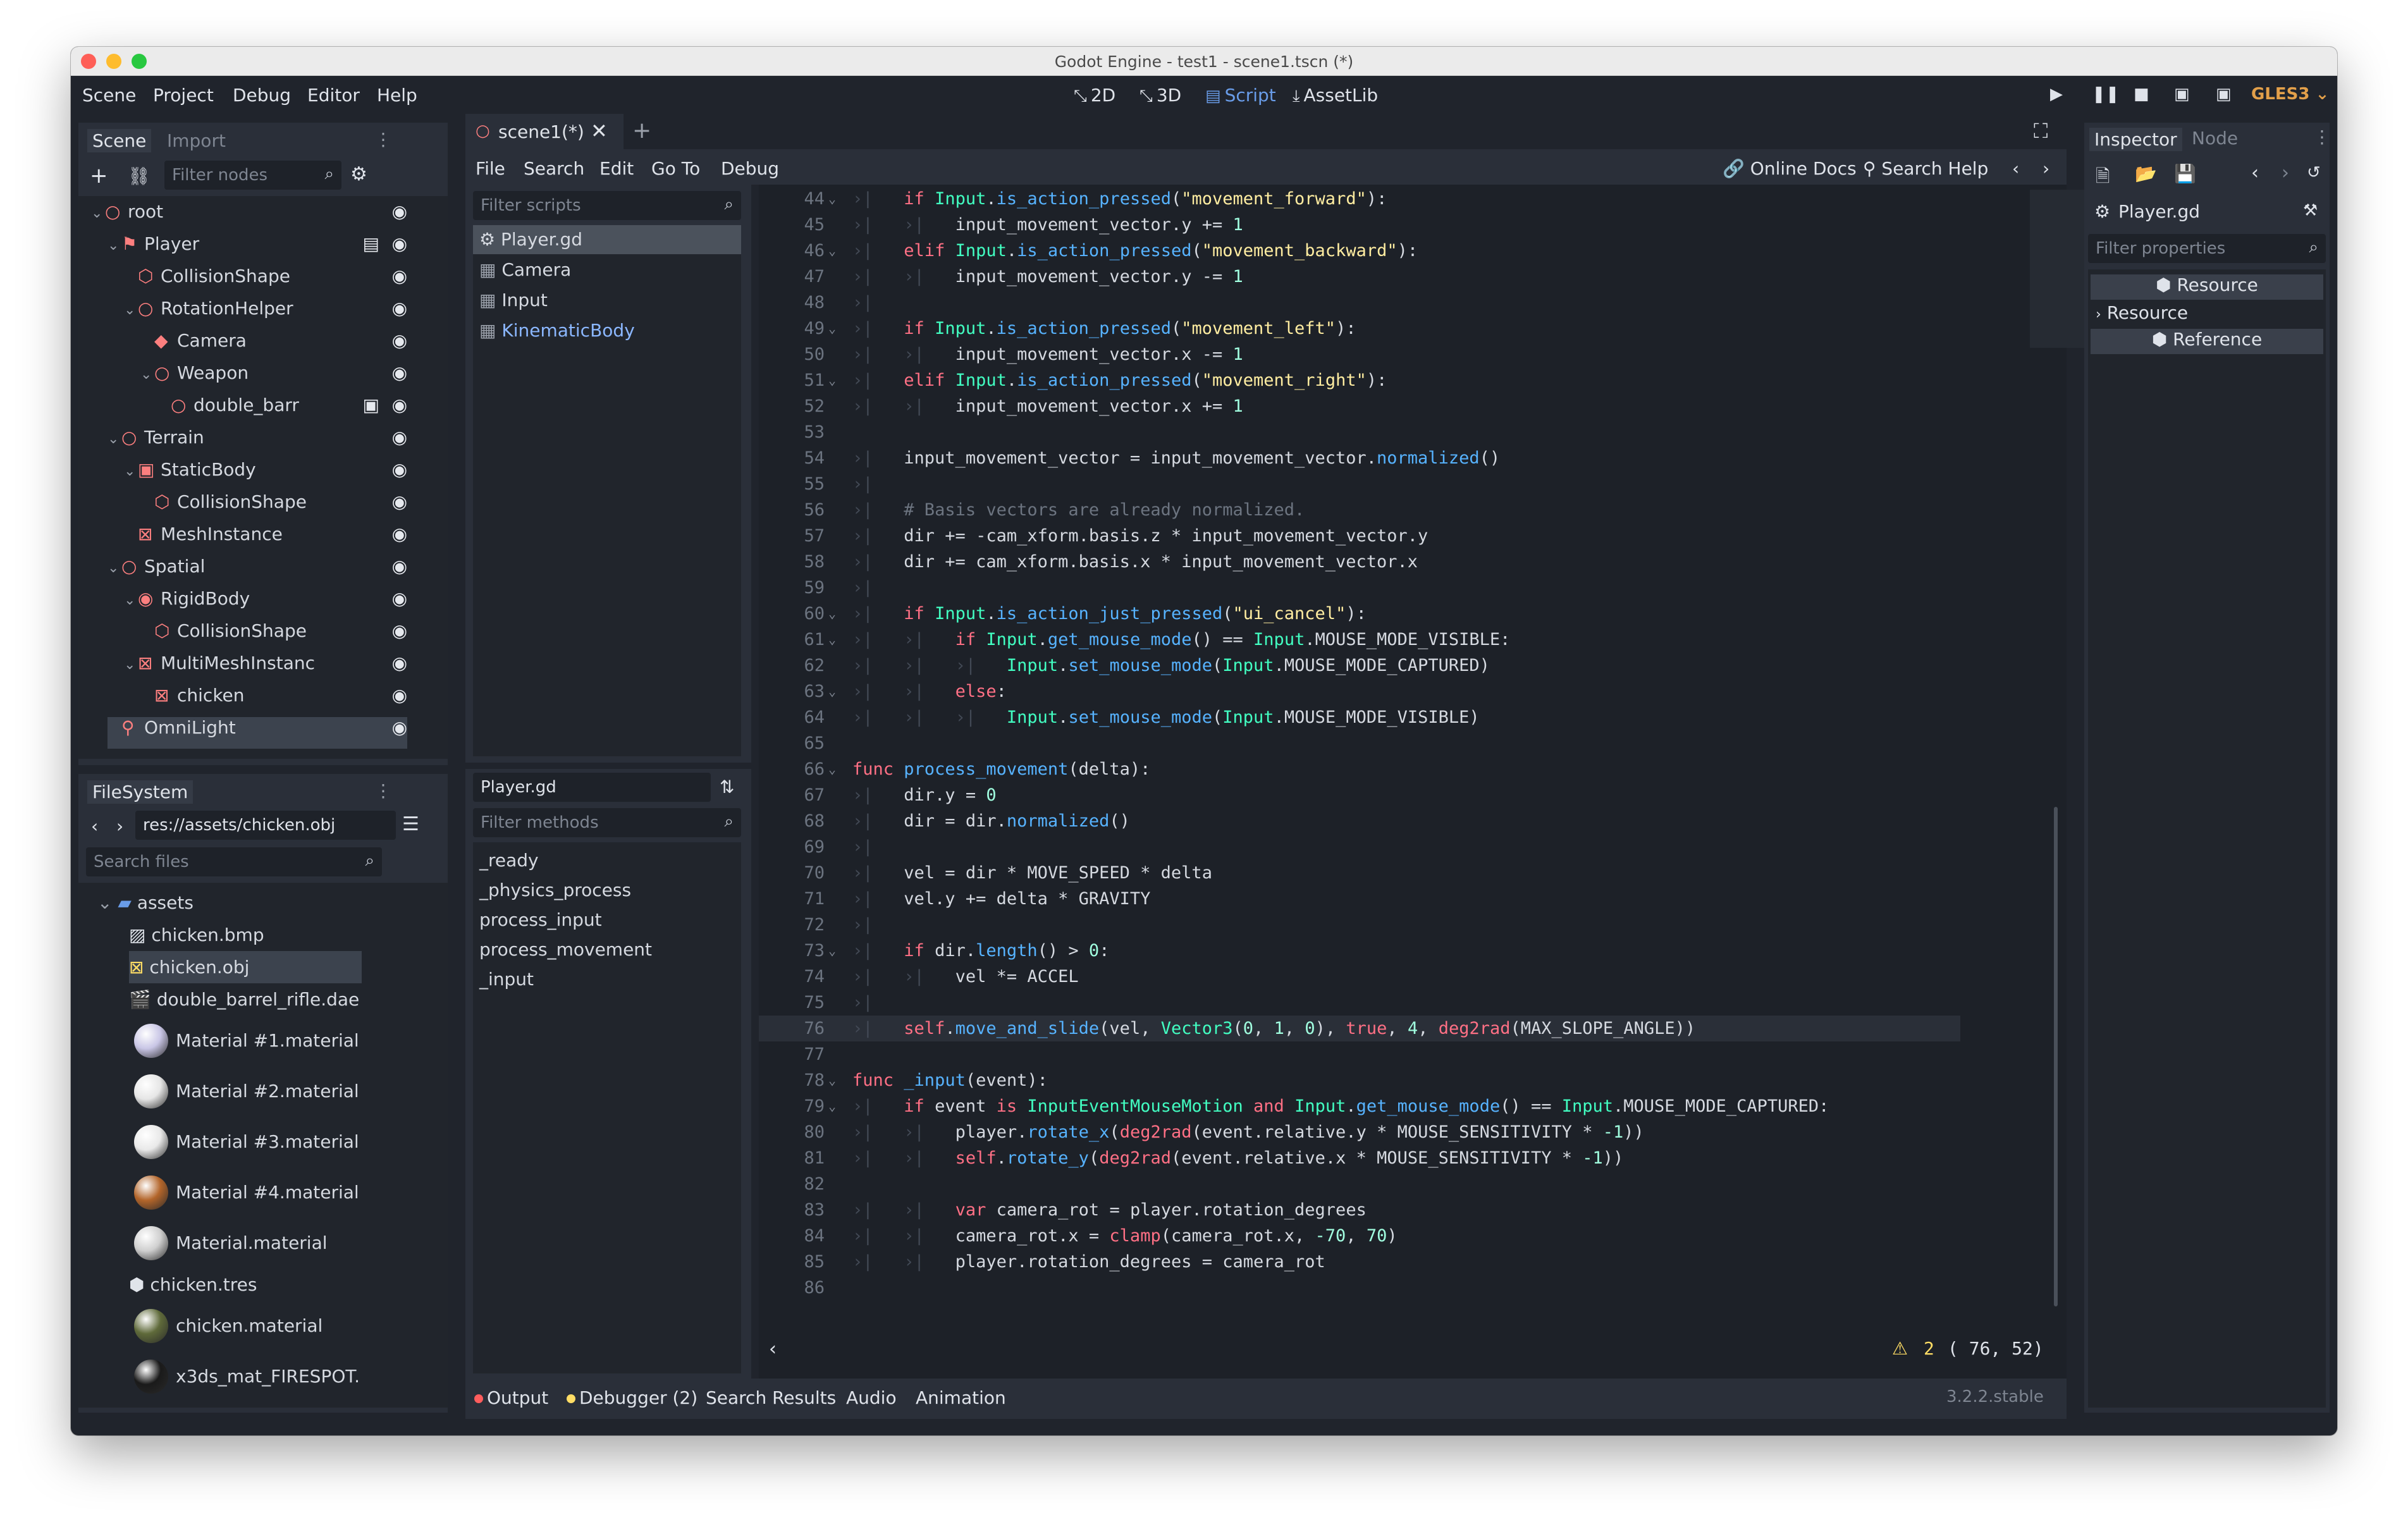 The width and height of the screenshot is (2408, 1529). Describe the element at coordinates (282, 410) in the screenshot. I see `scene-tree-node: ○ double_barr ▣ ◉` at that location.